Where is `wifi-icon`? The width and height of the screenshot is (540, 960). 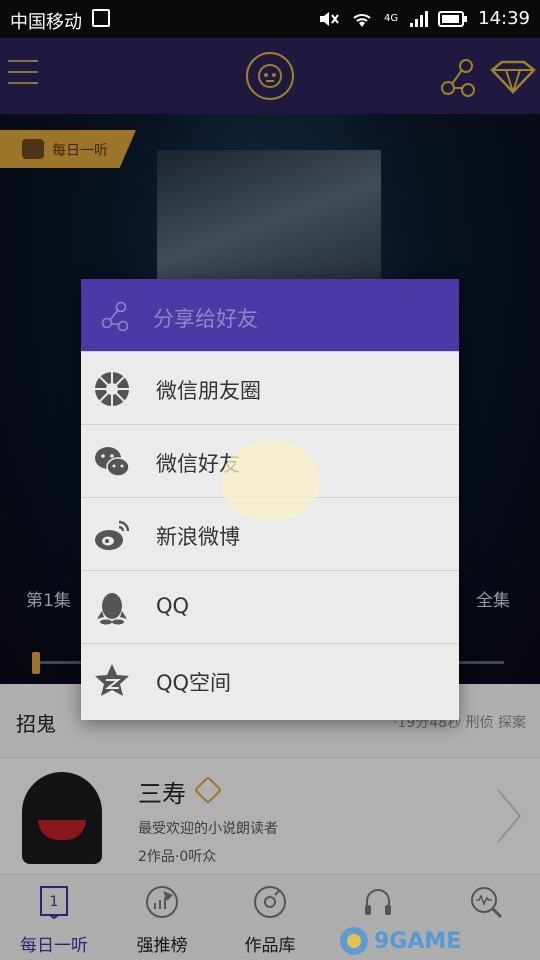
wifi-icon is located at coordinates (362, 20).